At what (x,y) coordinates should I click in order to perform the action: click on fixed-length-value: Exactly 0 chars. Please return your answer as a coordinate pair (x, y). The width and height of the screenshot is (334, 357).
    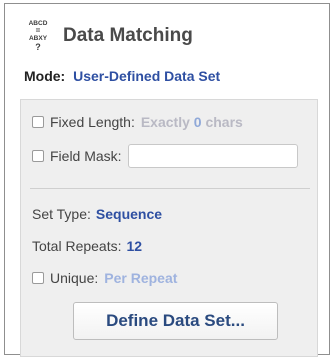
    Looking at the image, I should click on (192, 122).